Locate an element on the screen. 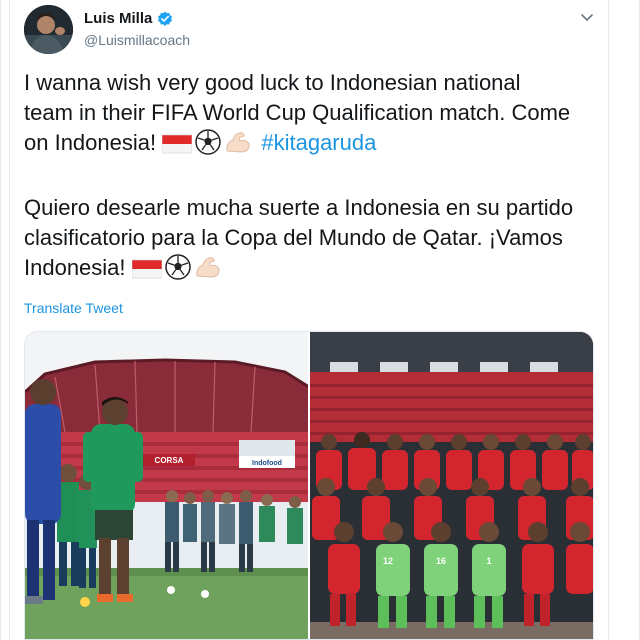 The height and width of the screenshot is (640, 640). translate-tweet-link: Translate Tweet is located at coordinates (73, 308).